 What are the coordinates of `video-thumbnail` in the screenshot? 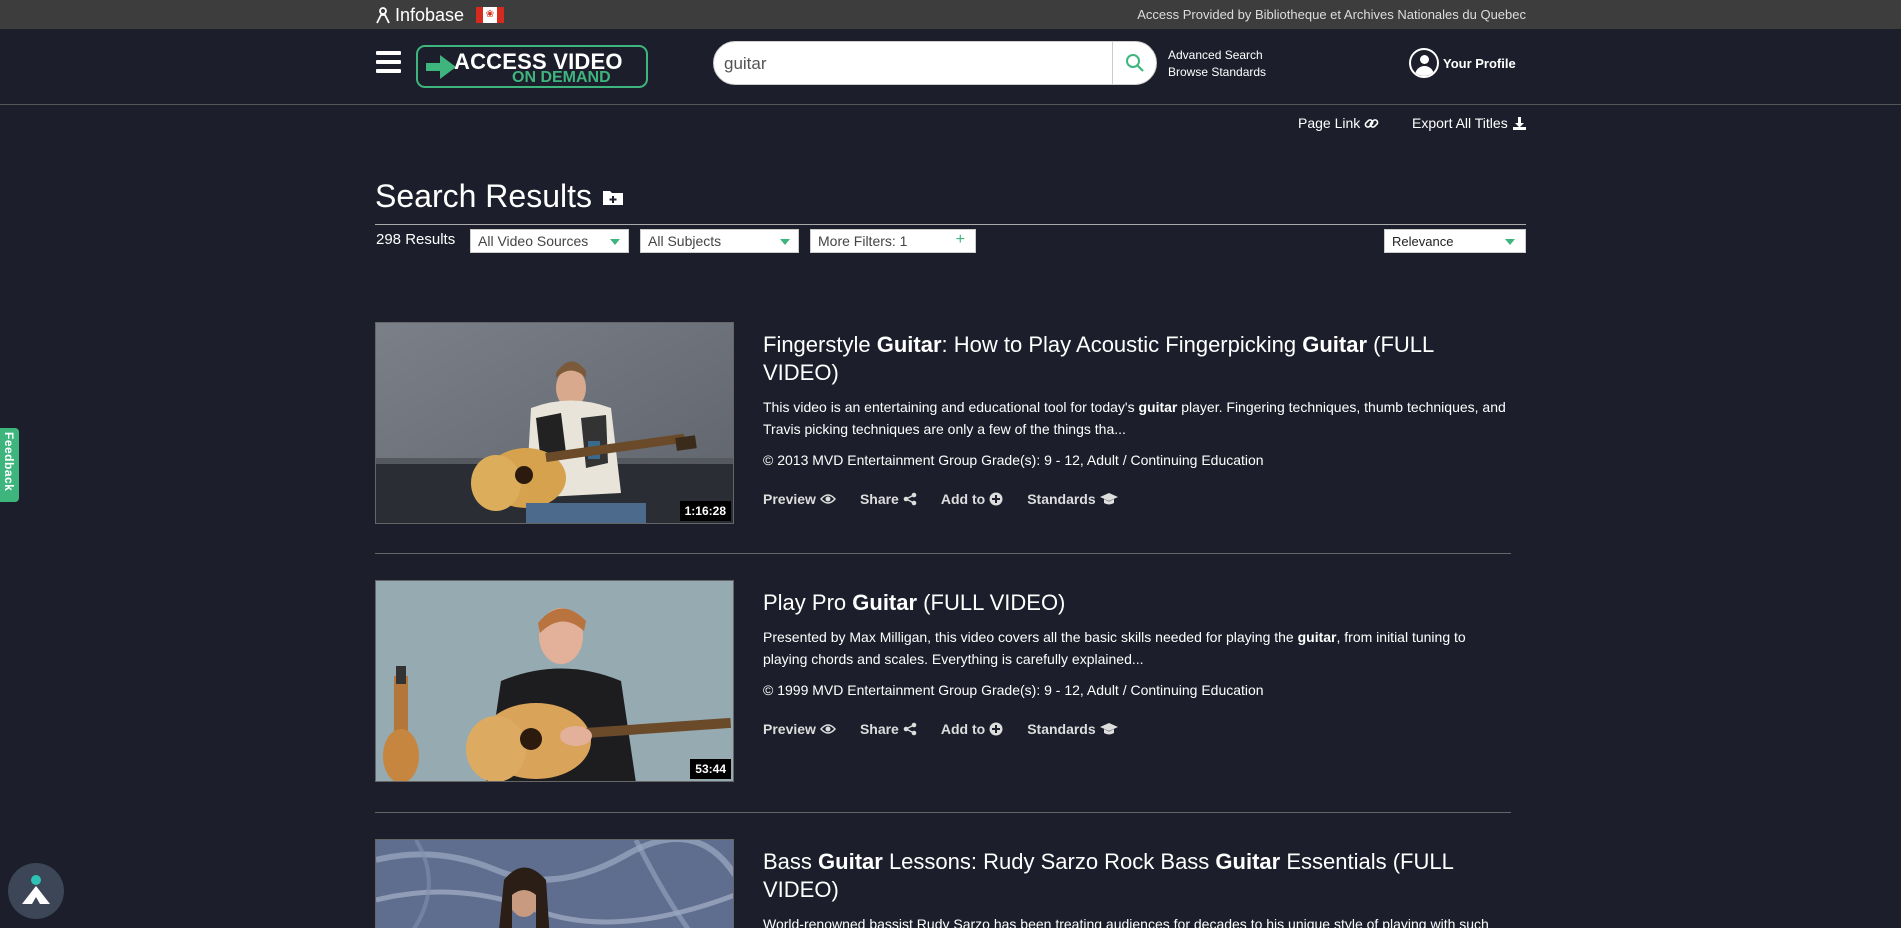 It's located at (554, 883).